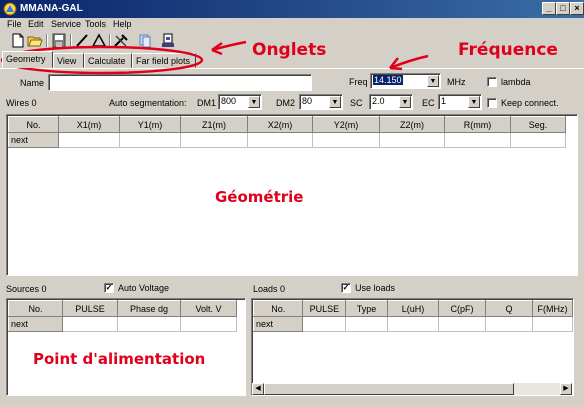 The width and height of the screenshot is (584, 407). Describe the element at coordinates (286, 103) in the screenshot. I see `dm2-label: DM2` at that location.